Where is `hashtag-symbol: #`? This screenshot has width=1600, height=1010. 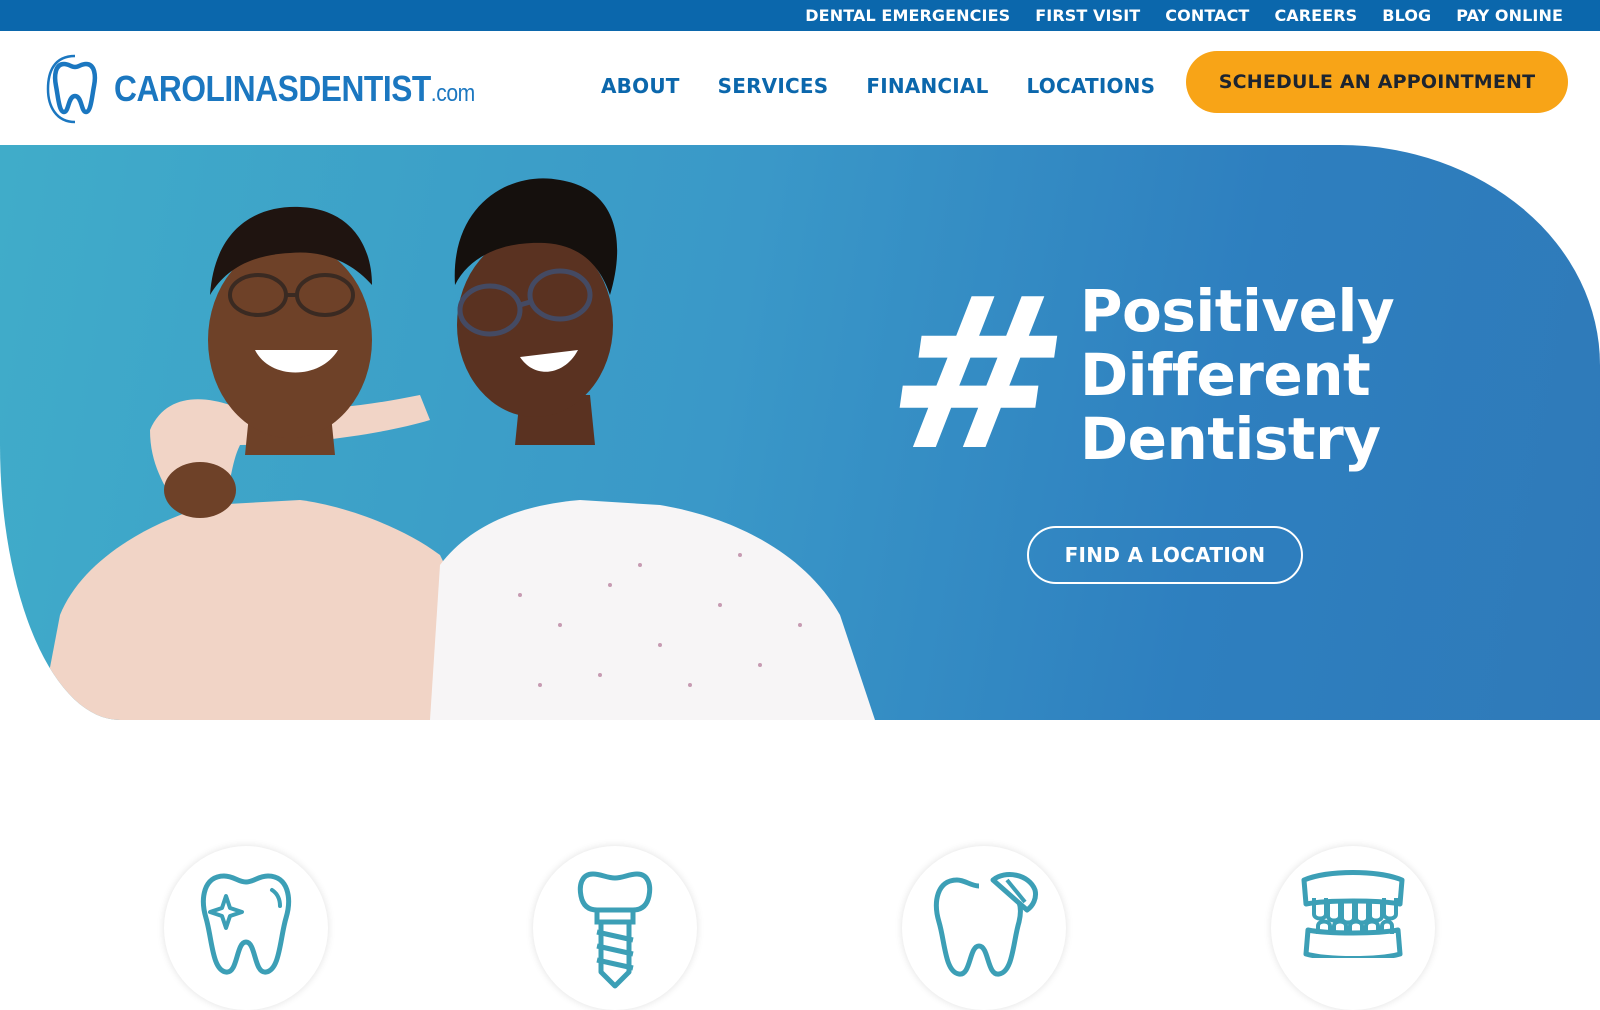 hashtag-symbol: # is located at coordinates (978, 374).